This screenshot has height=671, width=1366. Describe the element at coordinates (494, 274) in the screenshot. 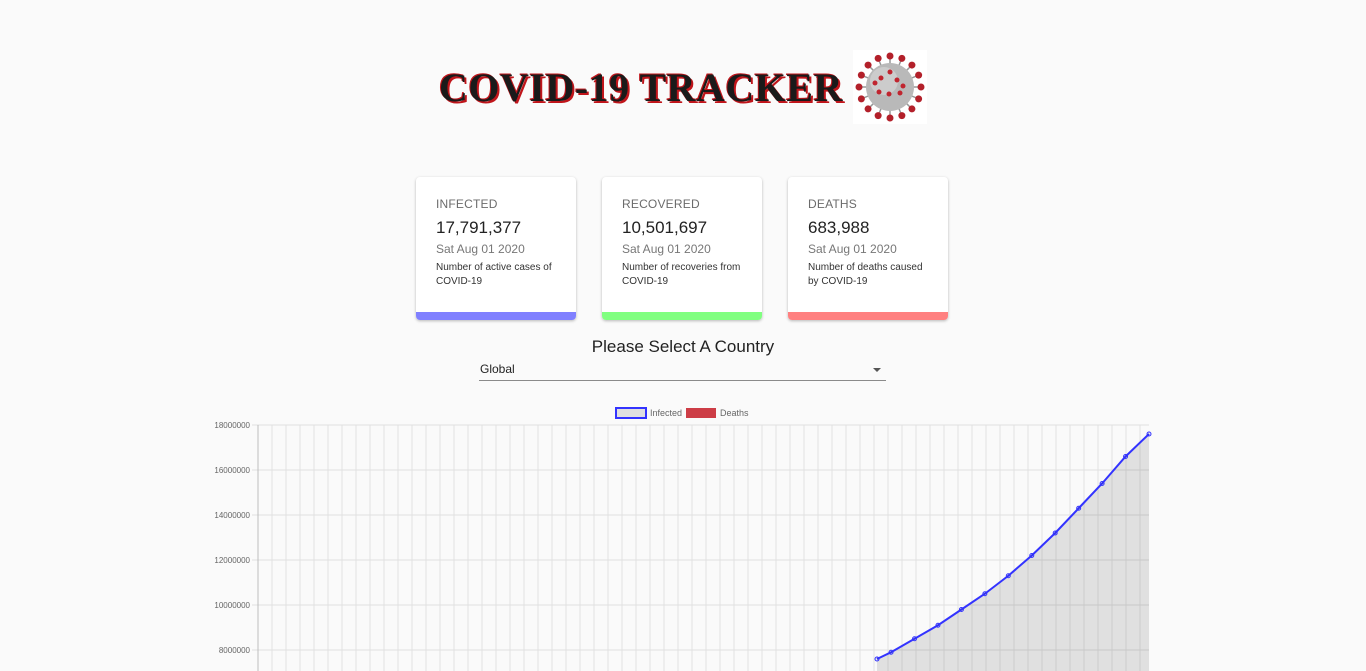

I see `card-description: Number of active cases of COVID-19` at that location.